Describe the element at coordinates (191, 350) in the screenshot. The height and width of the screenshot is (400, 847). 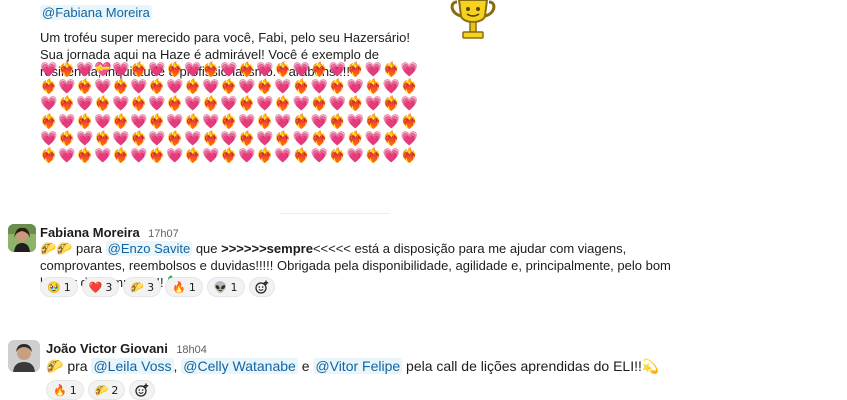
I see `timestamp: 18h04` at that location.